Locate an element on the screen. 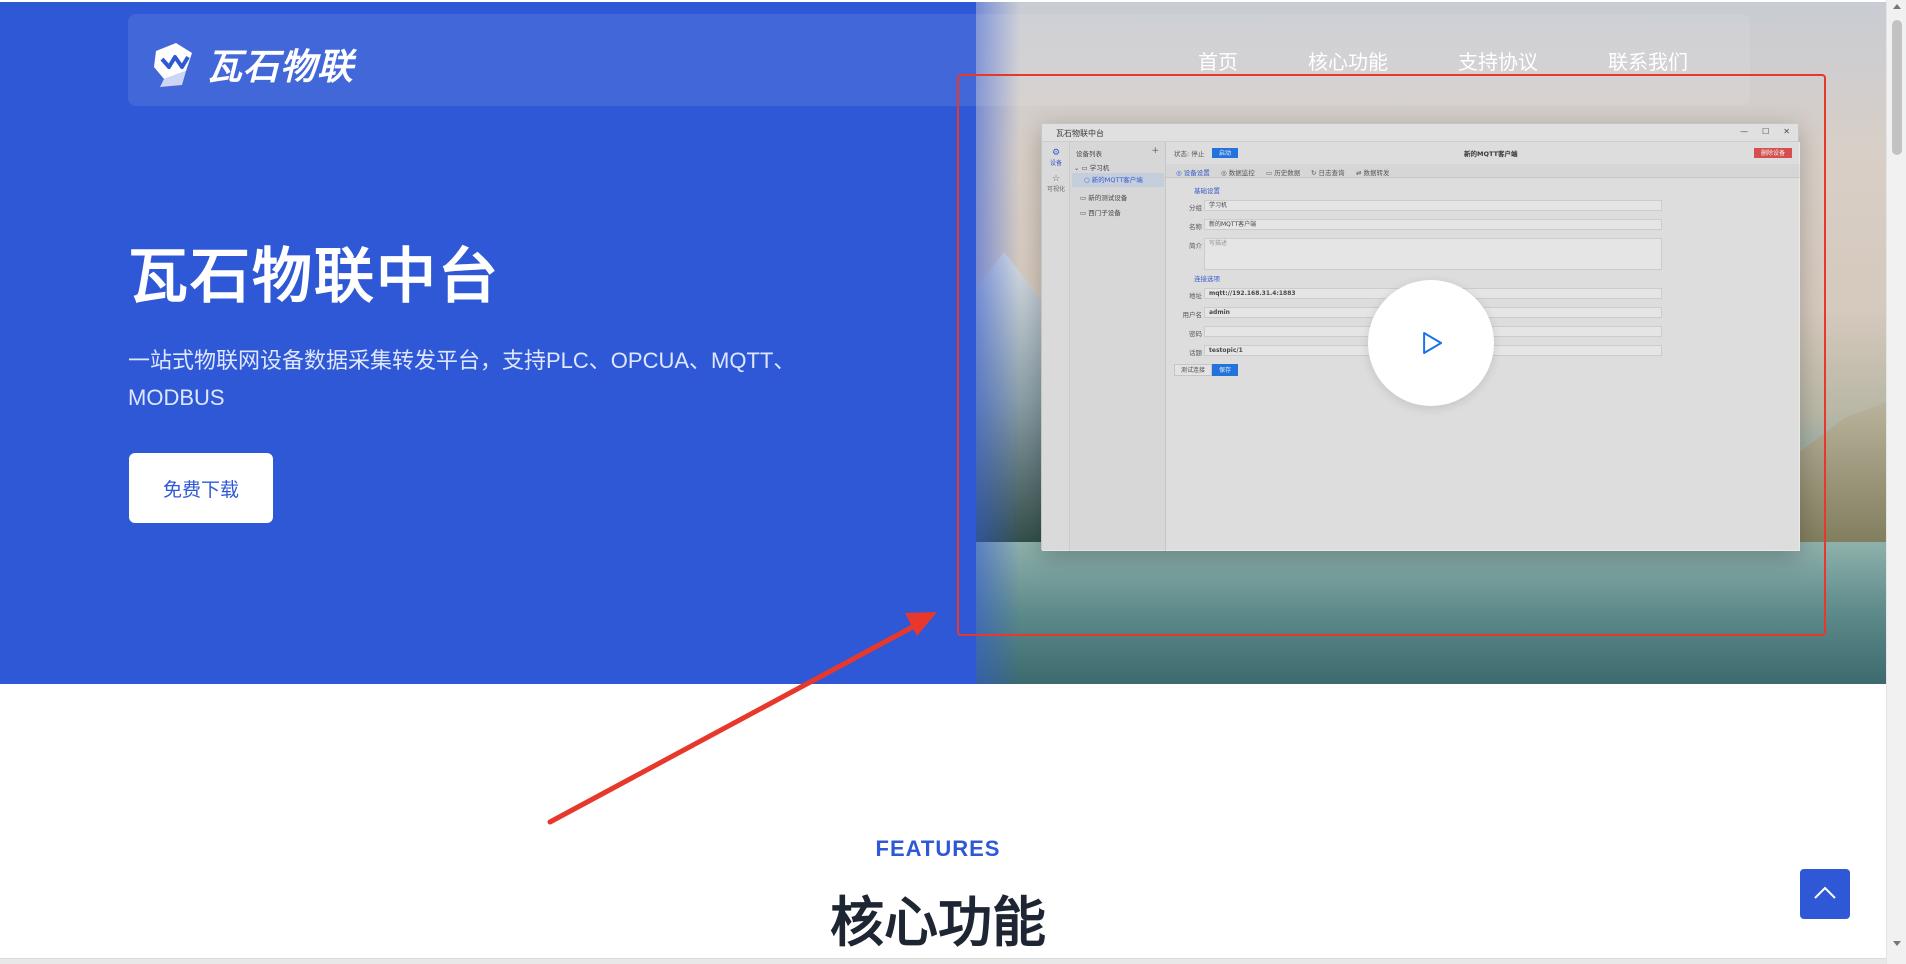 Image resolution: width=1906 pixels, height=964 pixels. preview-field-box: 学习机 is located at coordinates (1433, 205).